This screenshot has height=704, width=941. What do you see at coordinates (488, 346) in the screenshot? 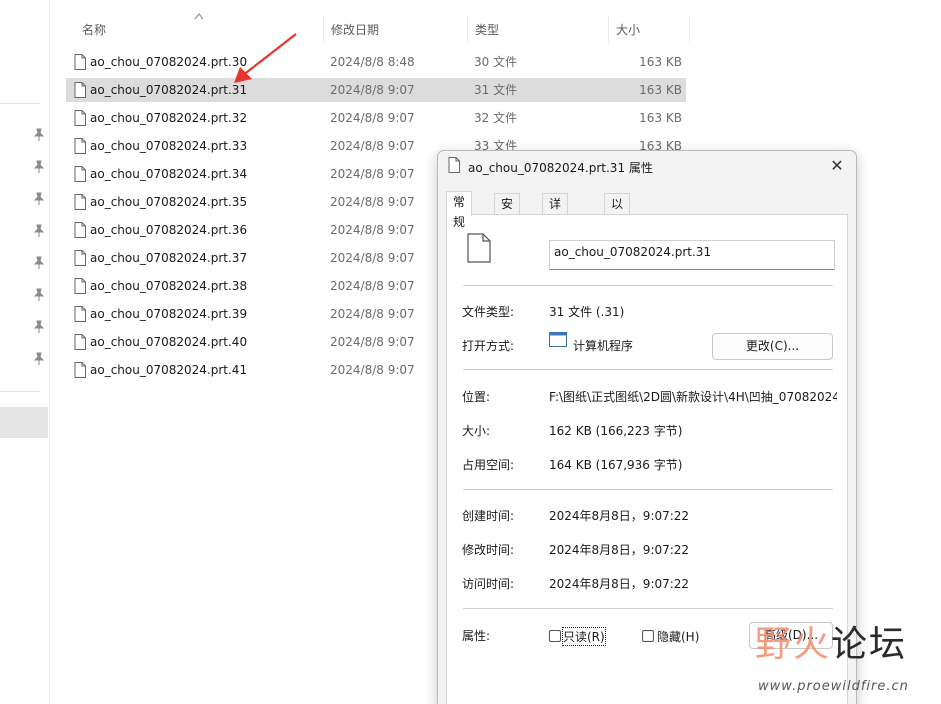
I see `opens-with-label: 打开方式:` at bounding box center [488, 346].